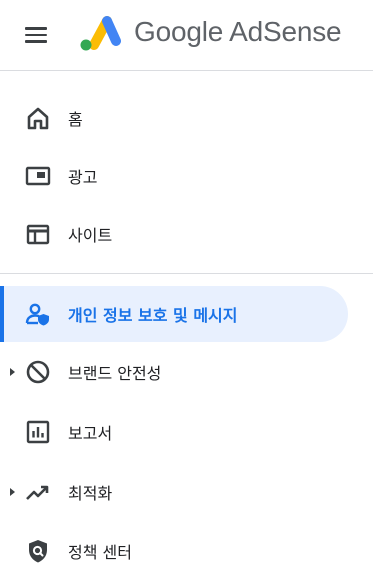 This screenshot has height=585, width=373. Describe the element at coordinates (90, 493) in the screenshot. I see `nav-item-label: 최적화` at that location.